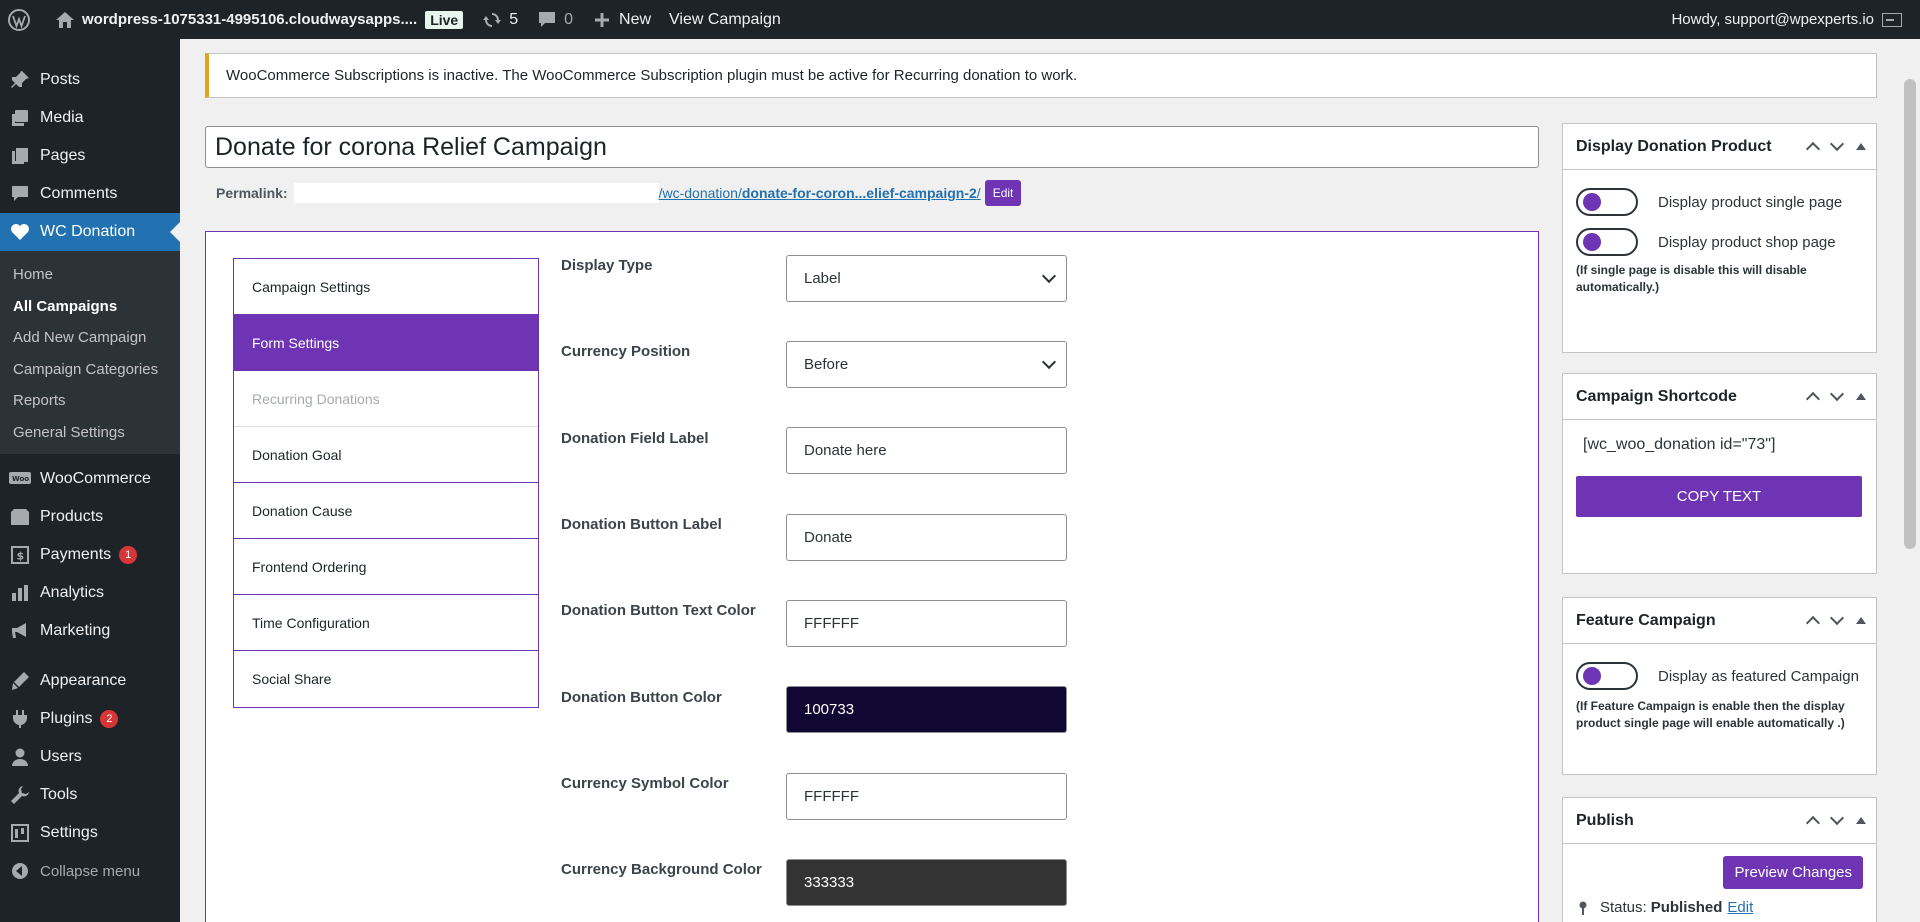 The image size is (1920, 922). Describe the element at coordinates (514, 19) in the screenshot. I see `updates-count: 5` at that location.